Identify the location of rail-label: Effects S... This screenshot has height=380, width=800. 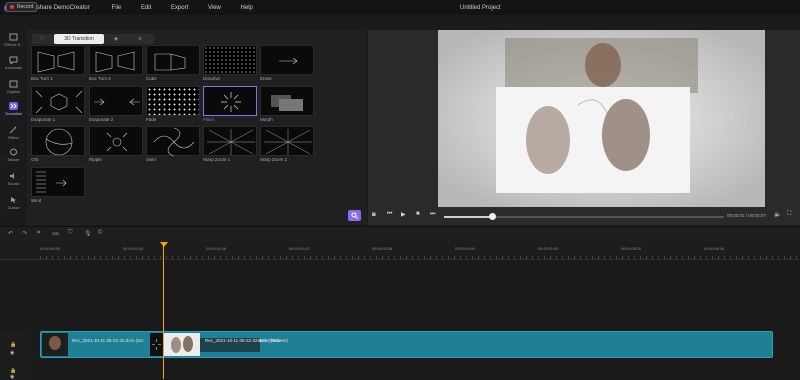
(13, 44).